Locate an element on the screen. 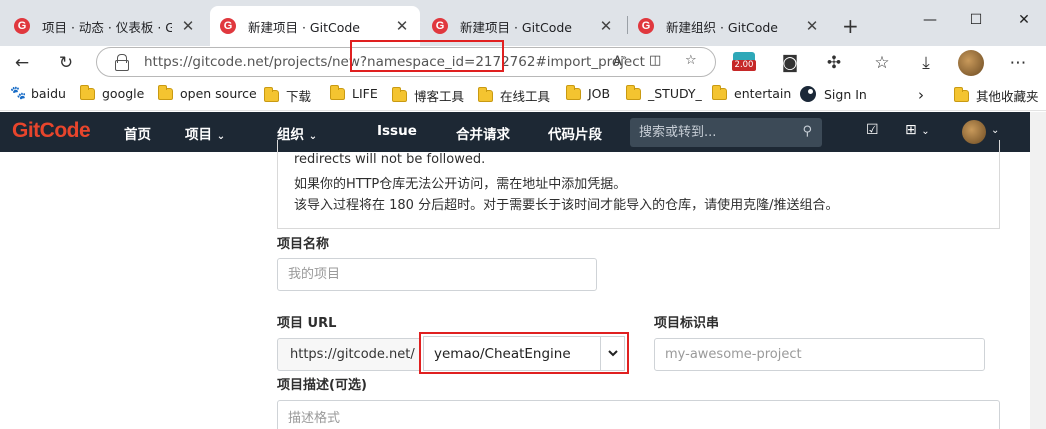 This screenshot has height=429, width=1046. split-screen-icon: ◫ is located at coordinates (655, 60).